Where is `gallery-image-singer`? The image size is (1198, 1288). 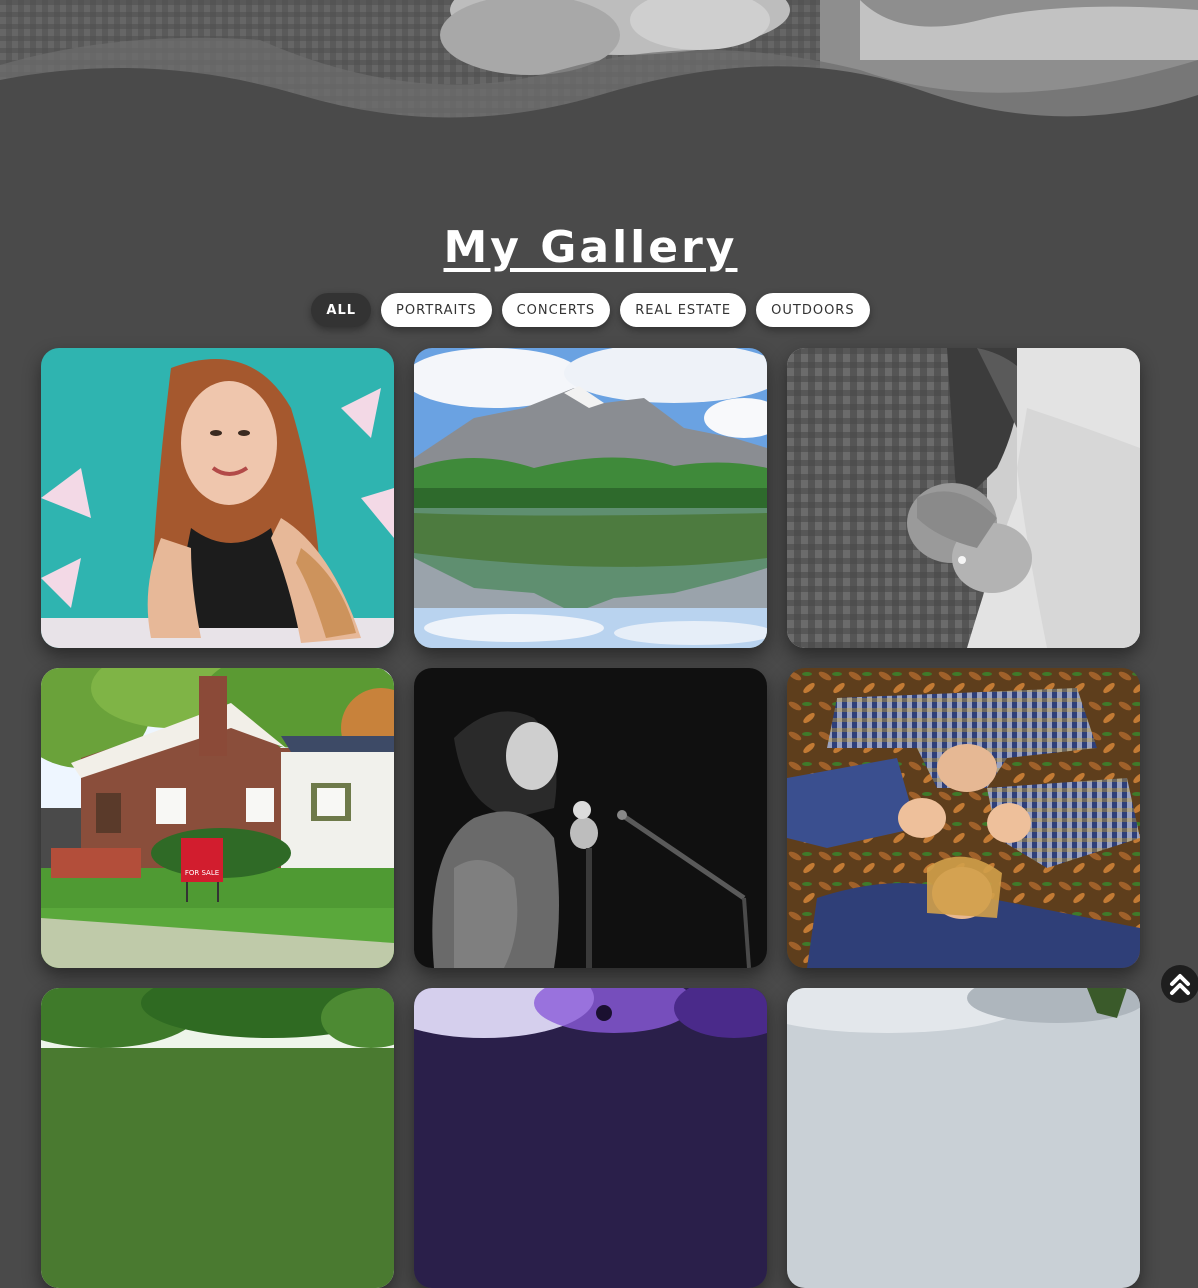 gallery-image-singer is located at coordinates (590, 818).